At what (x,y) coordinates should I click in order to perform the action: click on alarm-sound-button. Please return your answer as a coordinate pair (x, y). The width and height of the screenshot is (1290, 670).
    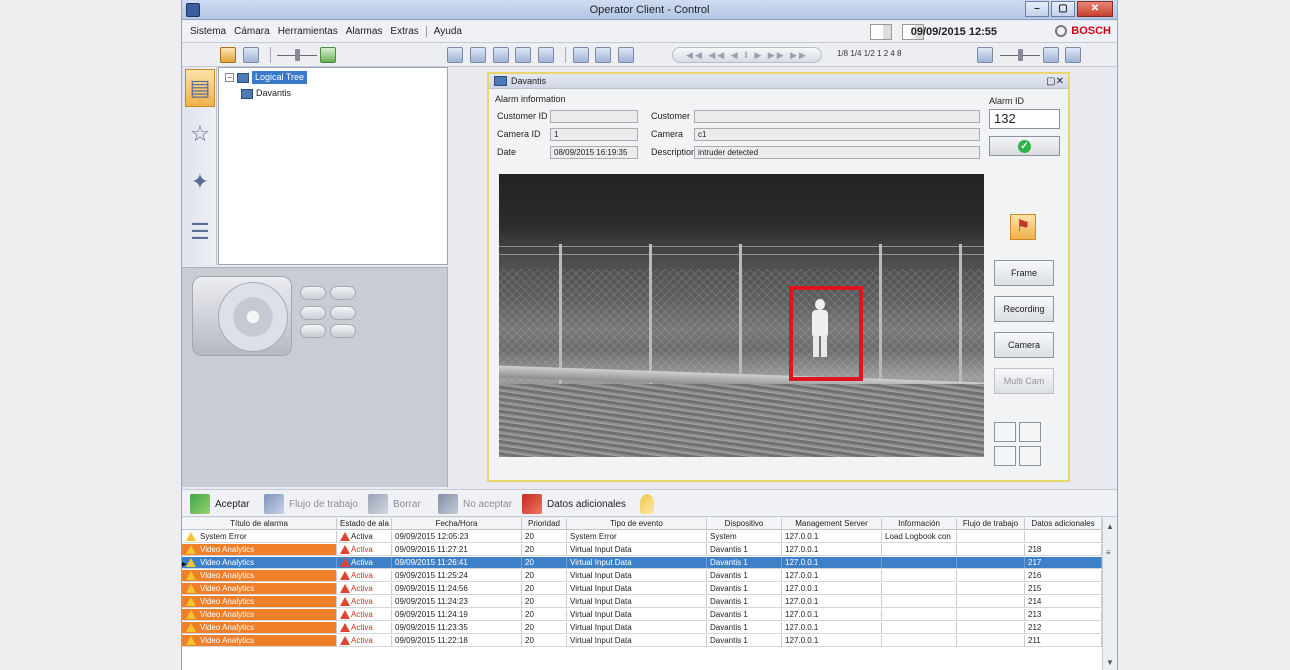
    Looking at the image, I should click on (647, 504).